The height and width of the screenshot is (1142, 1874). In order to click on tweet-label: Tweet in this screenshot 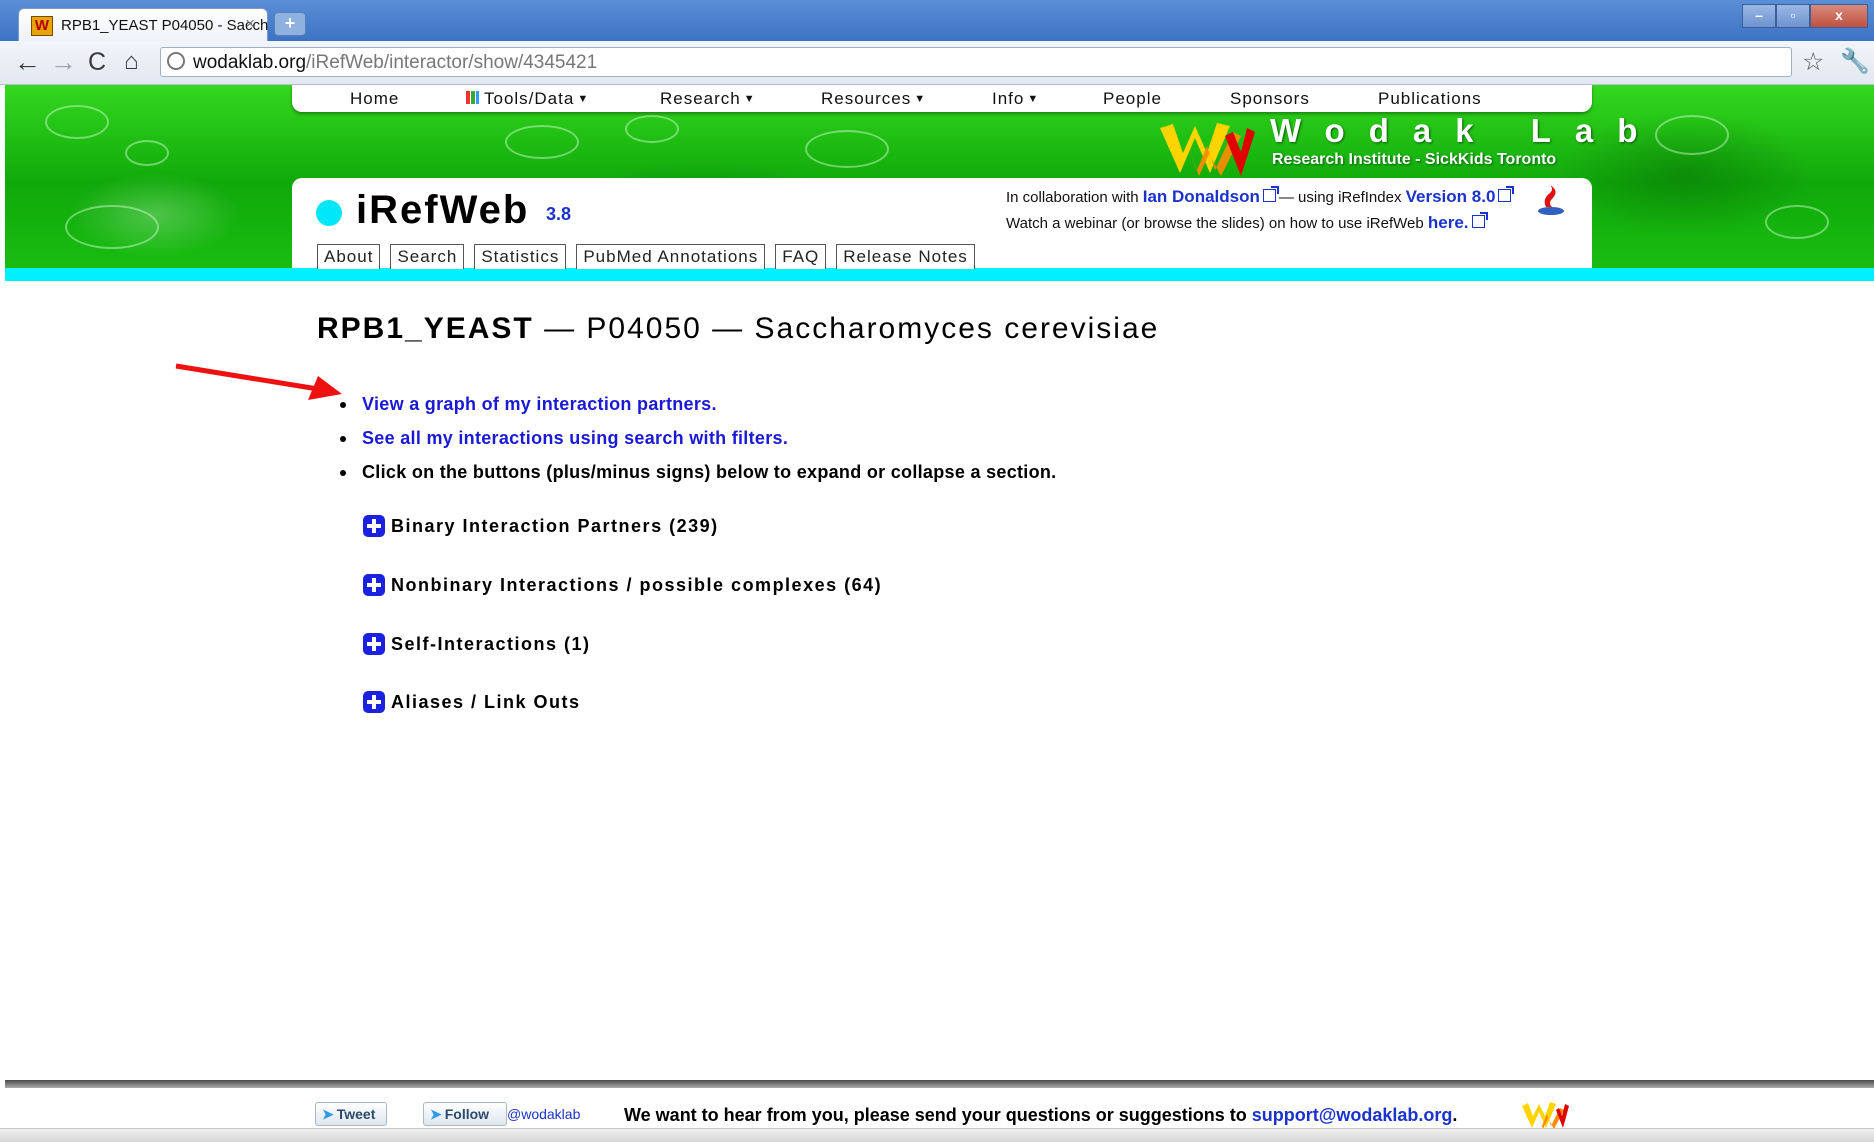, I will do `click(356, 1114)`.